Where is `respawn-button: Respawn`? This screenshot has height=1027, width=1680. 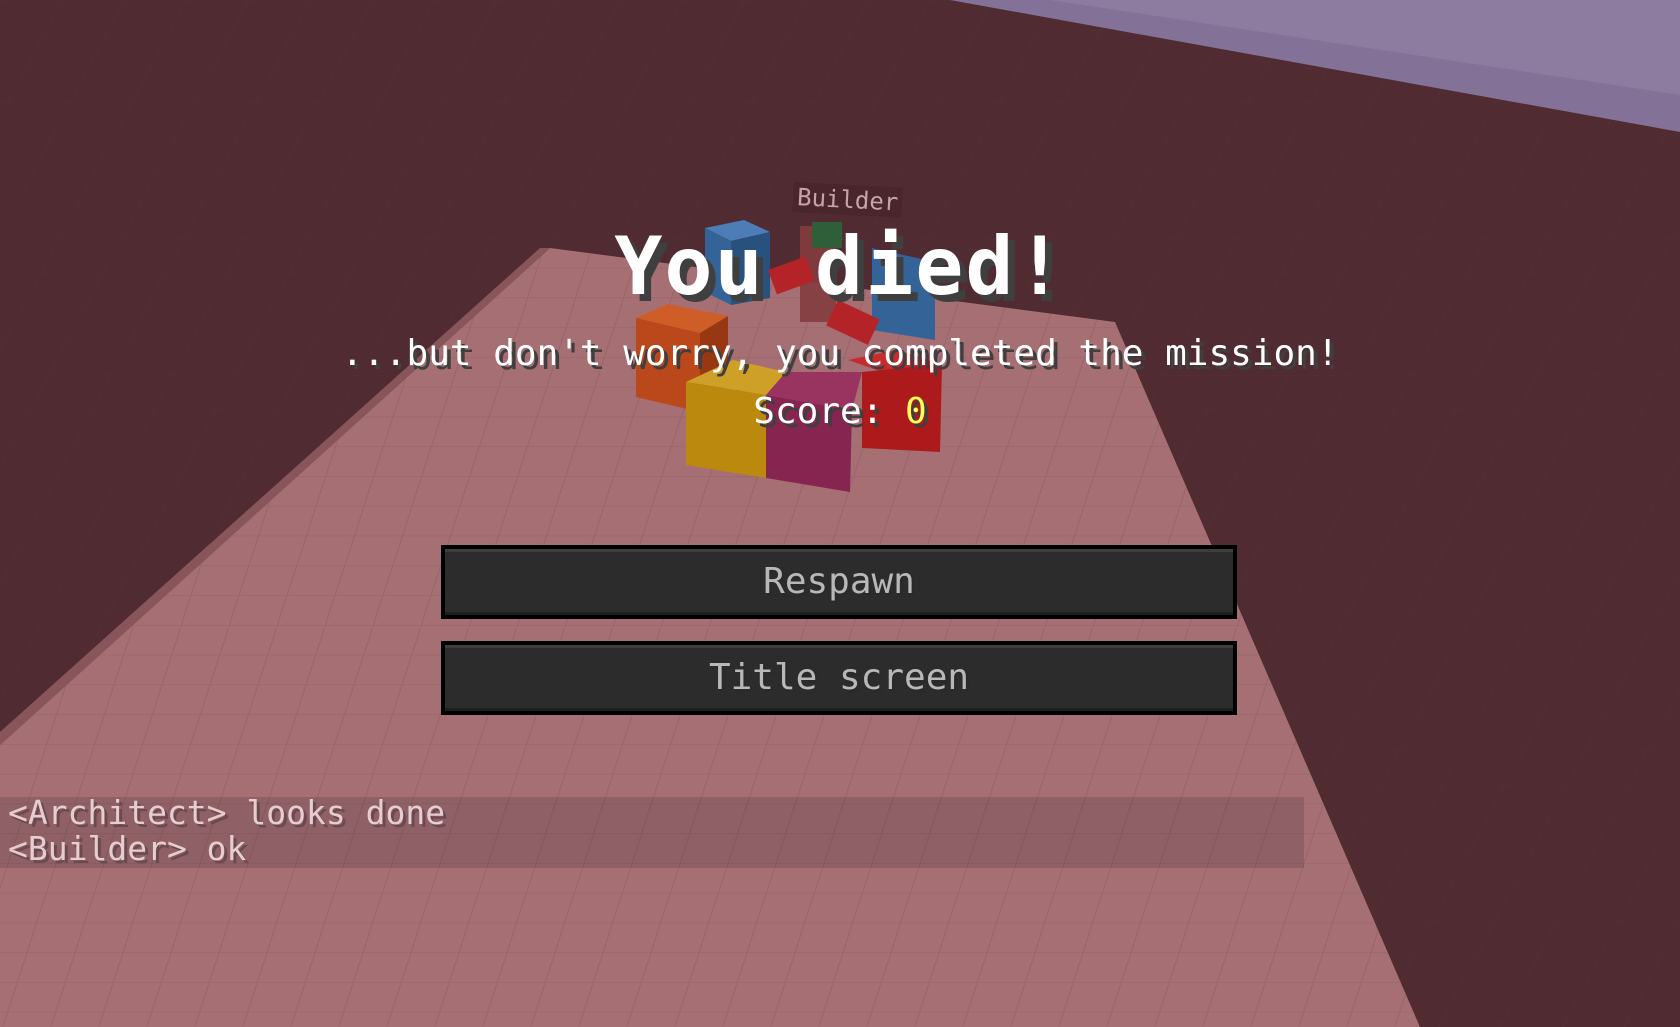 respawn-button: Respawn is located at coordinates (839, 582).